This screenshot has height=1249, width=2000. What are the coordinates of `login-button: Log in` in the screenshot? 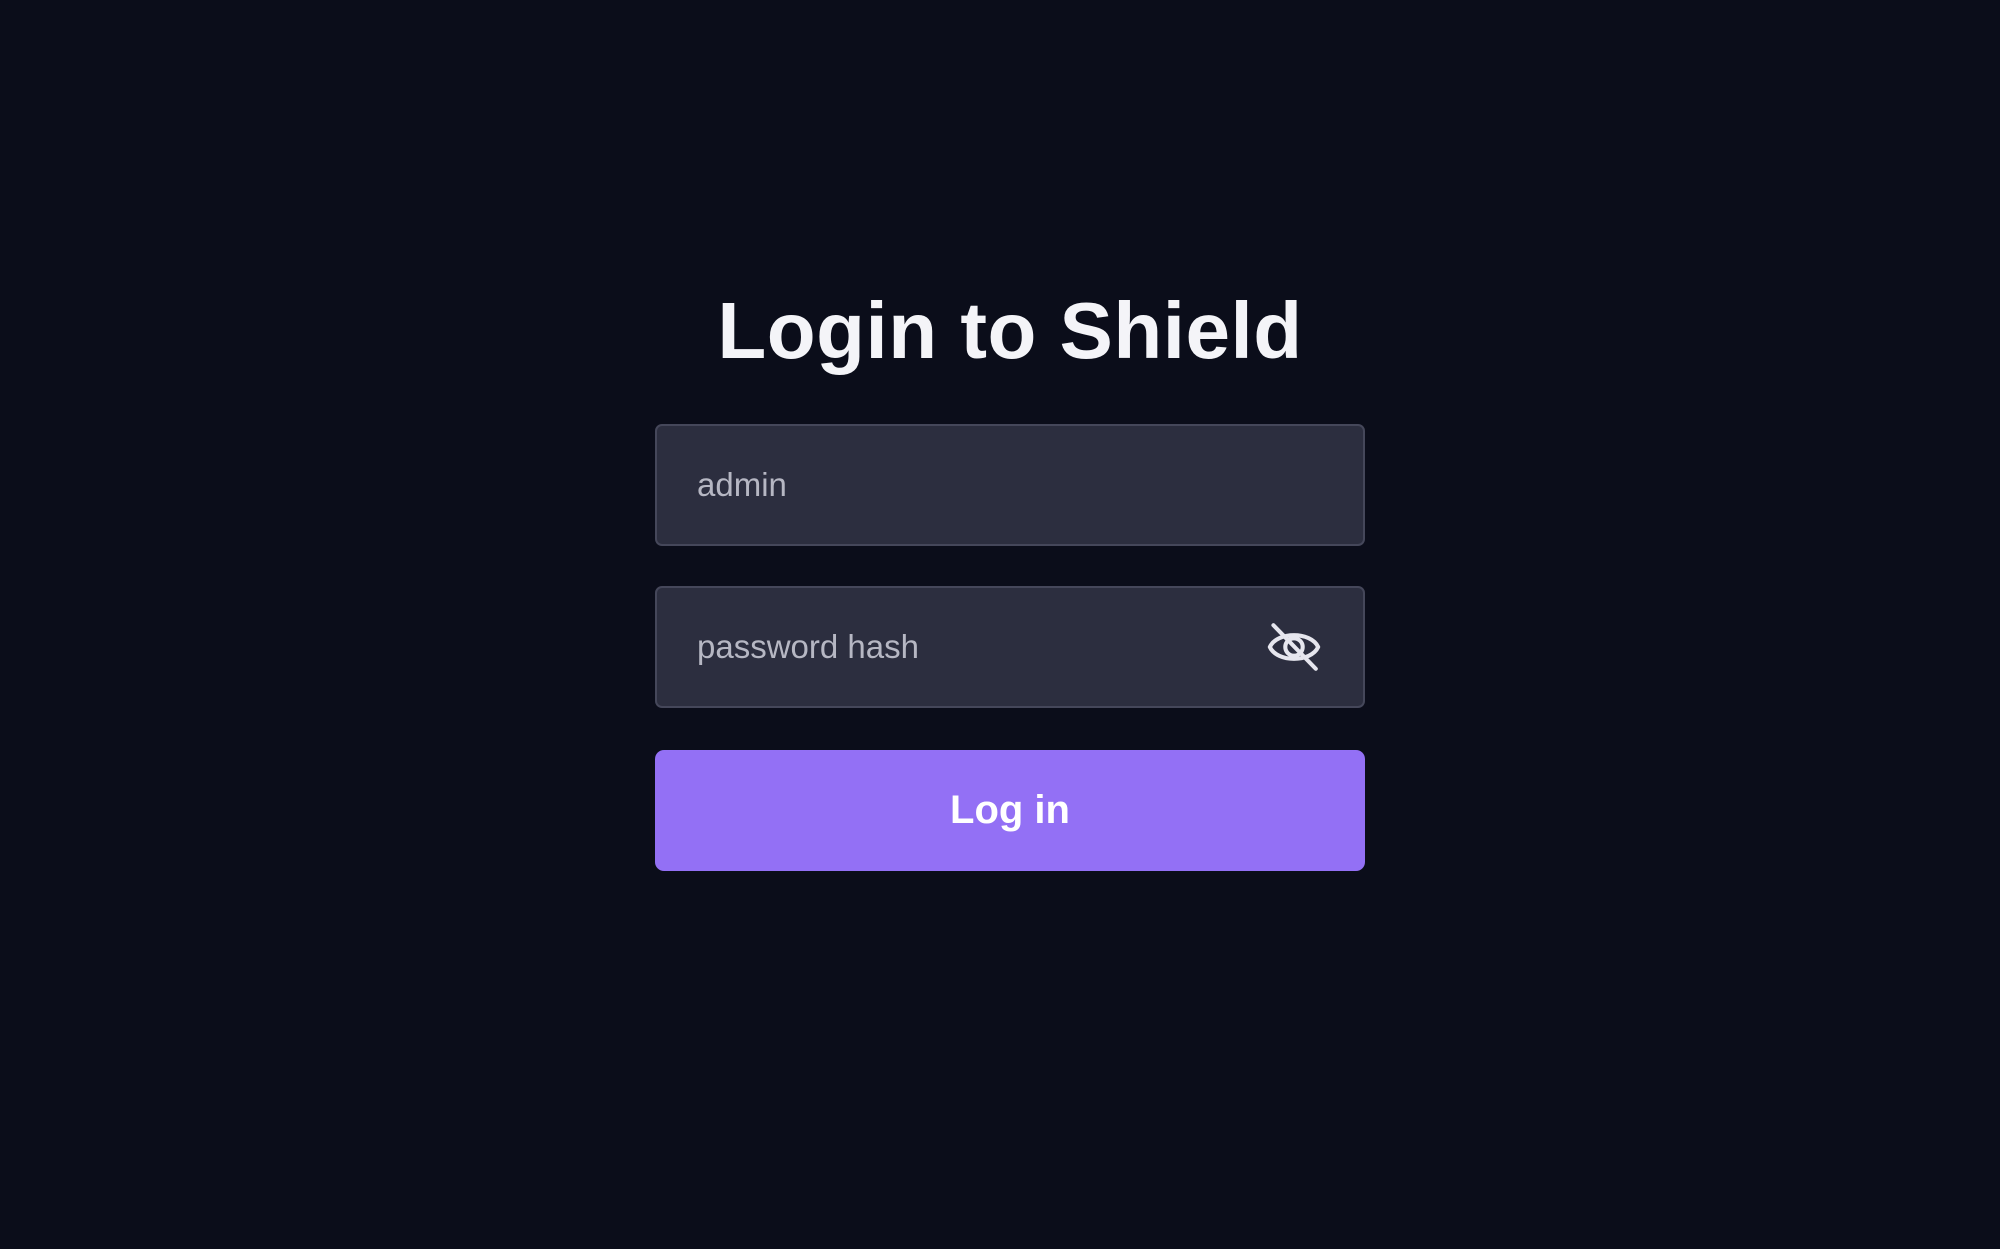 It's located at (1010, 810).